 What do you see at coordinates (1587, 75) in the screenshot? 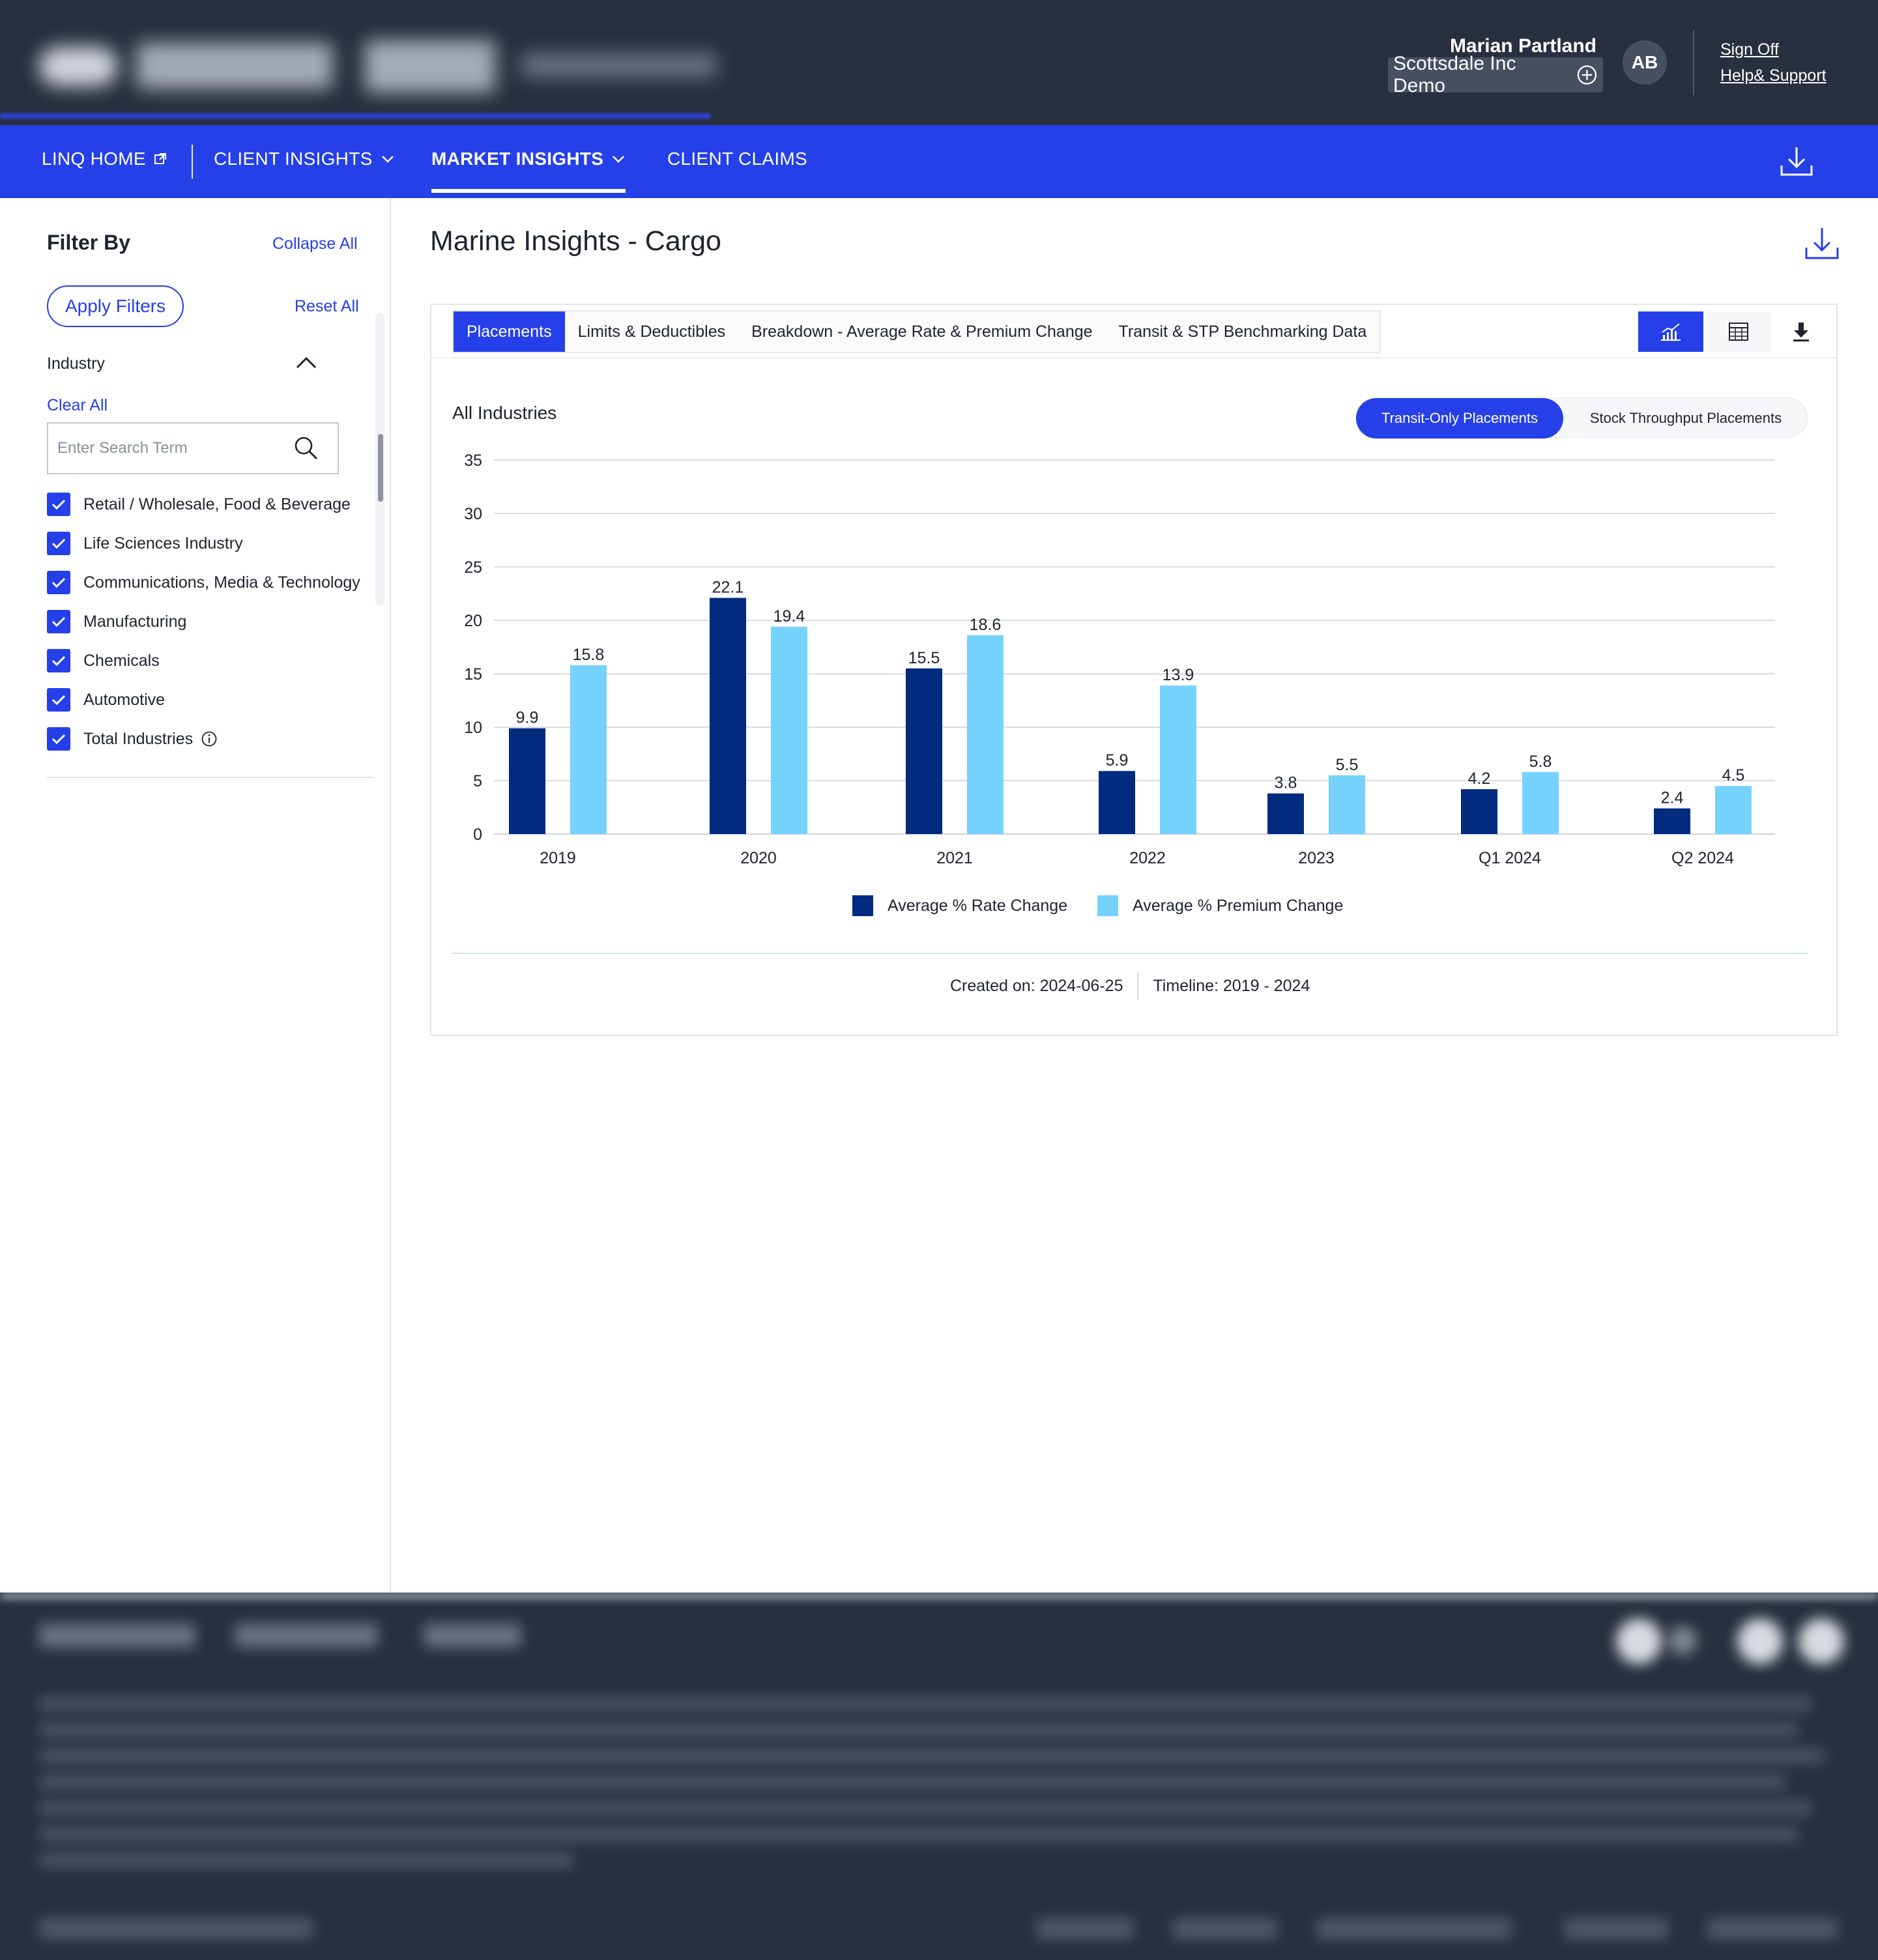
I see `add-circle-icon` at bounding box center [1587, 75].